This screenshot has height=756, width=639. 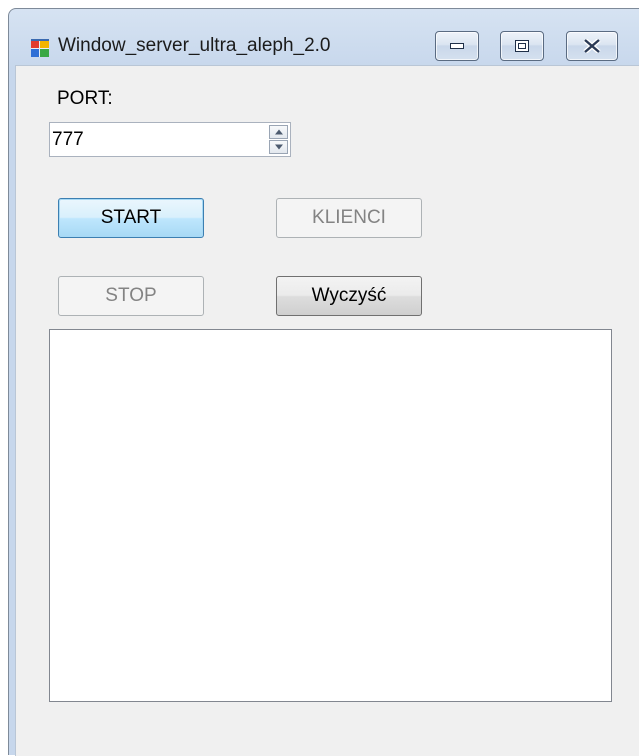 What do you see at coordinates (349, 296) in the screenshot?
I see `clear-button: Wyczyść` at bounding box center [349, 296].